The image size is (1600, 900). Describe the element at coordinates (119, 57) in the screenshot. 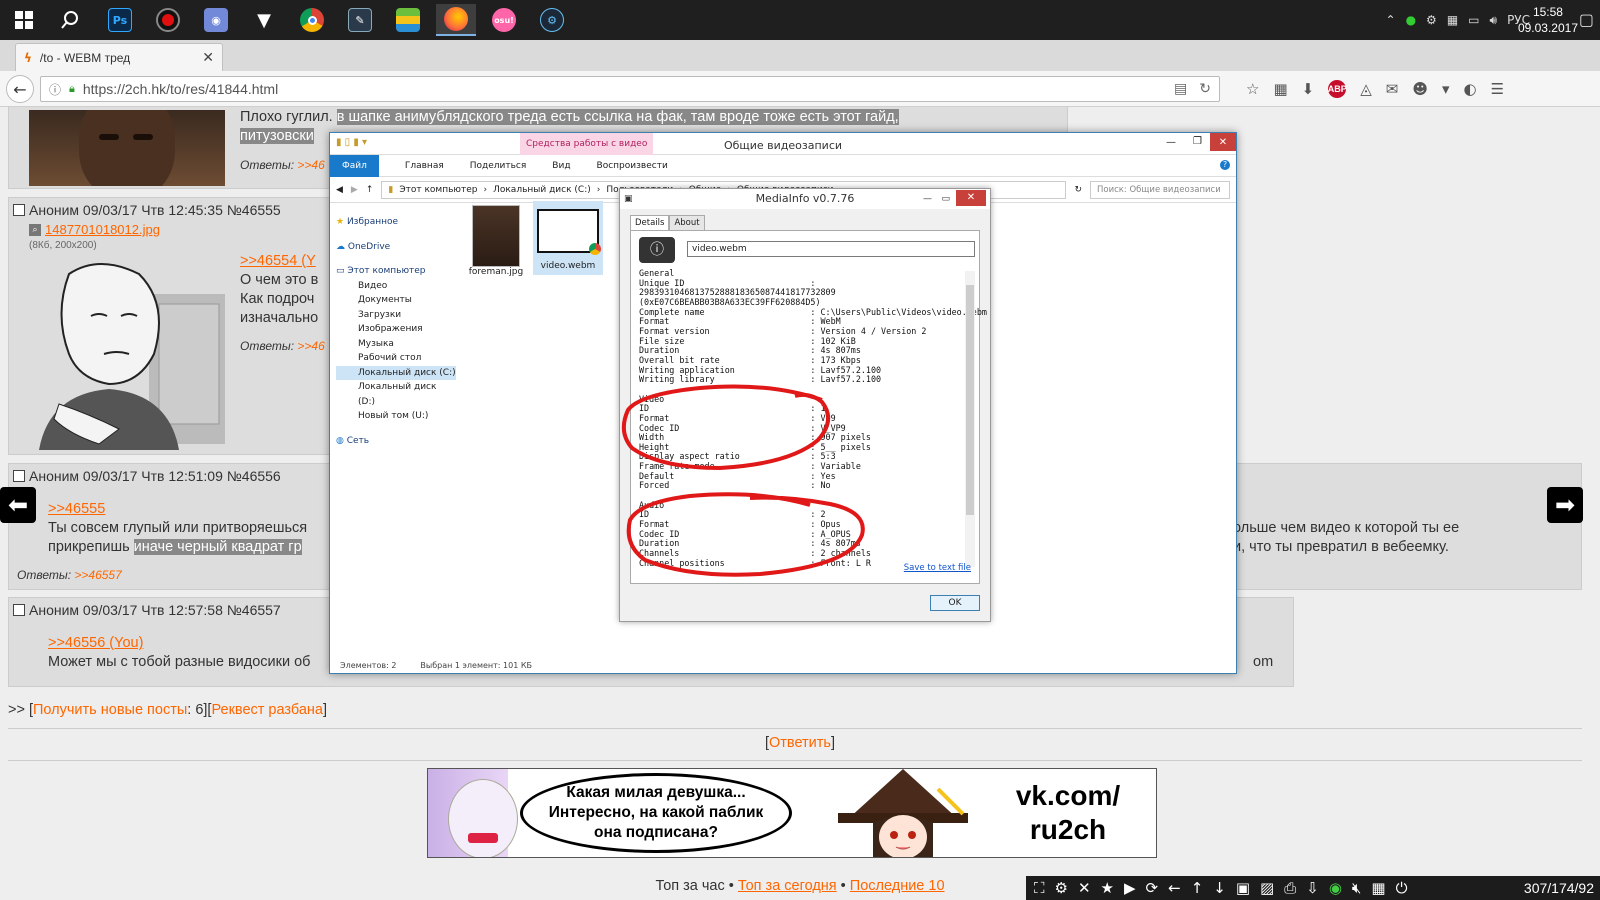

I see `browser-tab: ϟ /to - WEBM тред ✕` at that location.